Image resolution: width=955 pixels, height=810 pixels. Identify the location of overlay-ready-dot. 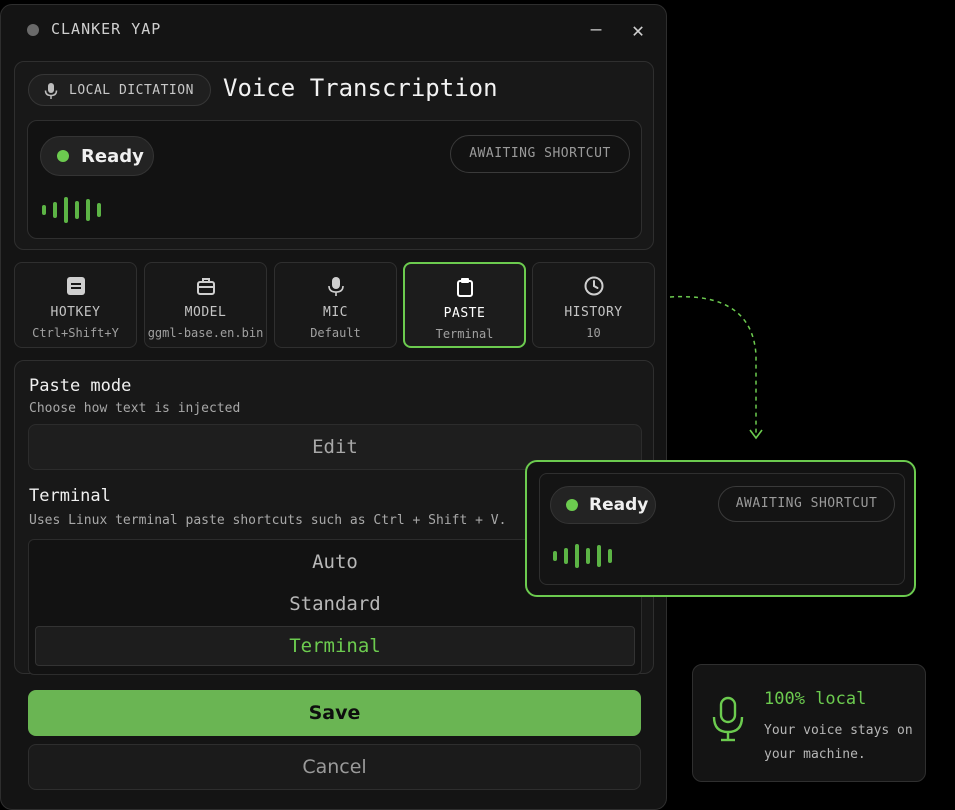
(572, 505).